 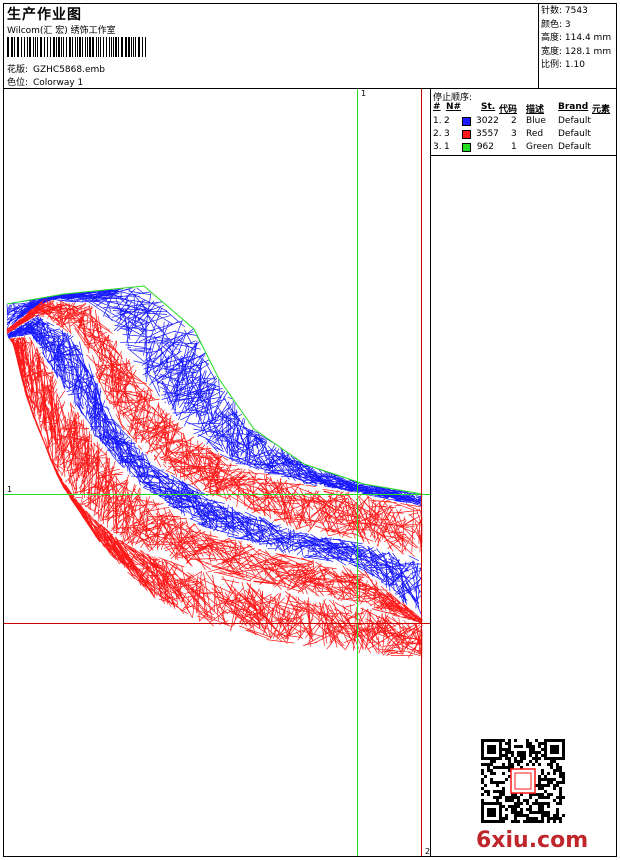 I want to click on stat-label: 颜色:, so click(x=552, y=24).